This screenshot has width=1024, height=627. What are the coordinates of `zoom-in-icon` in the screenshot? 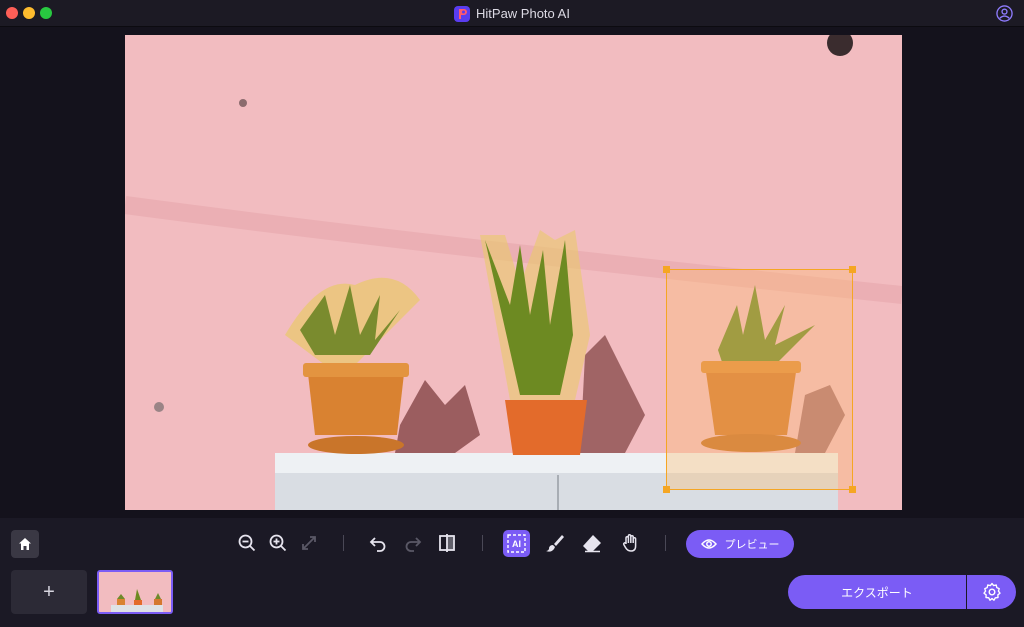 It's located at (278, 543).